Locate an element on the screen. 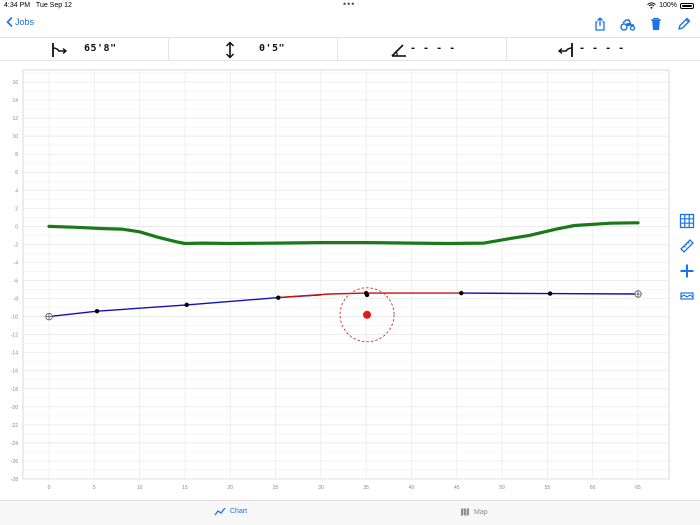 Image resolution: width=700 pixels, height=525 pixels. tab-map: Map is located at coordinates (474, 512).